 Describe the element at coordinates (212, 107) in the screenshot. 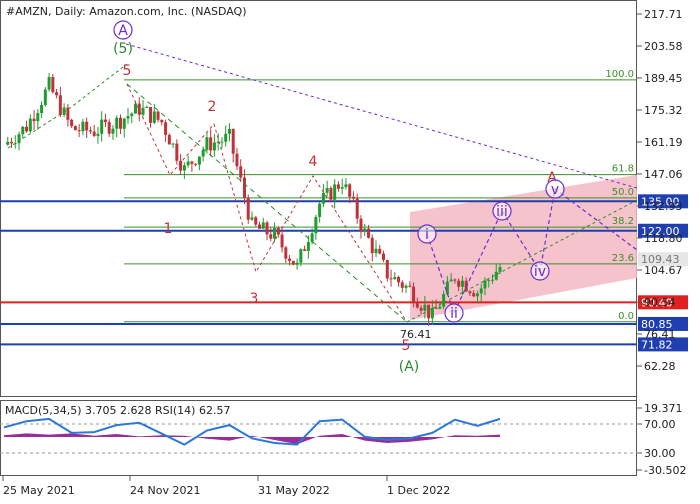

I see `wave-label: 2` at that location.